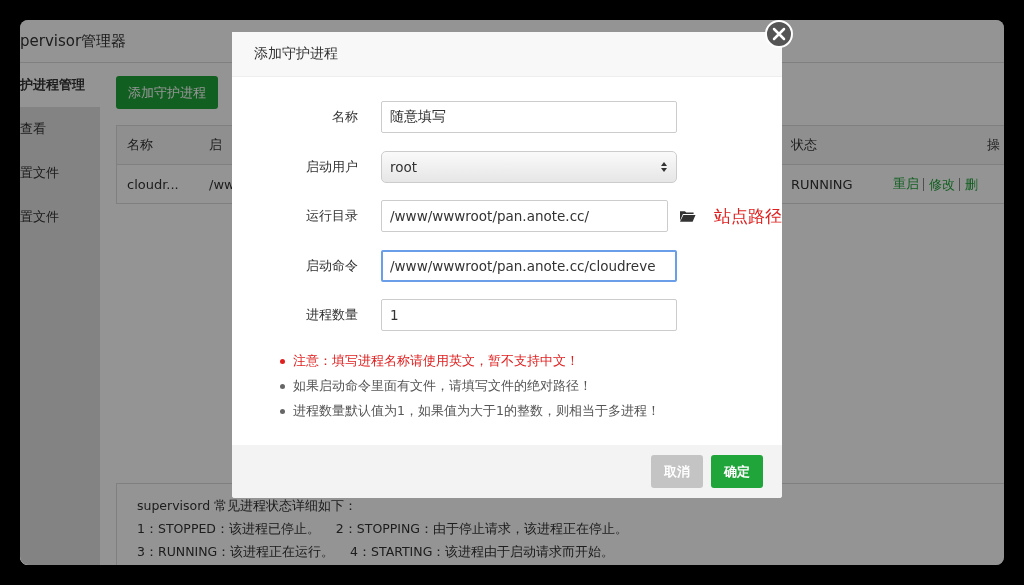  Describe the element at coordinates (344, 117) in the screenshot. I see `field-label: 名称` at that location.